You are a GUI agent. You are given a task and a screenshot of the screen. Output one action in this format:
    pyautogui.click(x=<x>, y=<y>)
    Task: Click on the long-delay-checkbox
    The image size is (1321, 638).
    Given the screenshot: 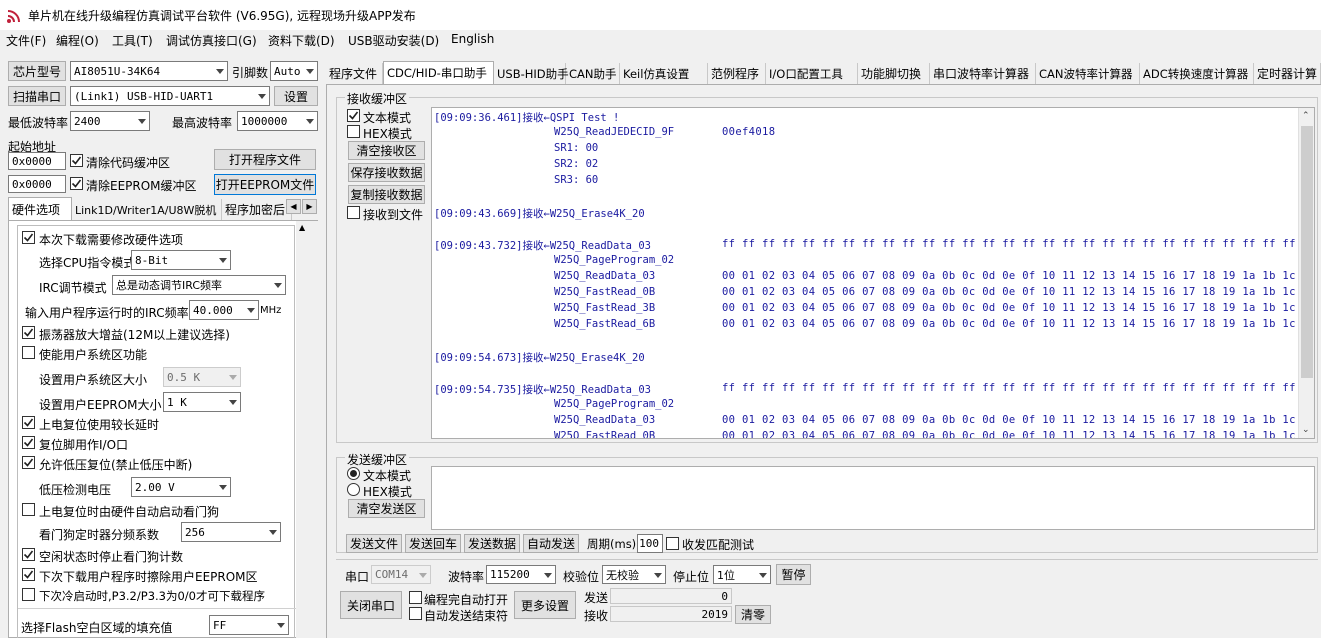 What is the action you would take?
    pyautogui.click(x=28, y=422)
    